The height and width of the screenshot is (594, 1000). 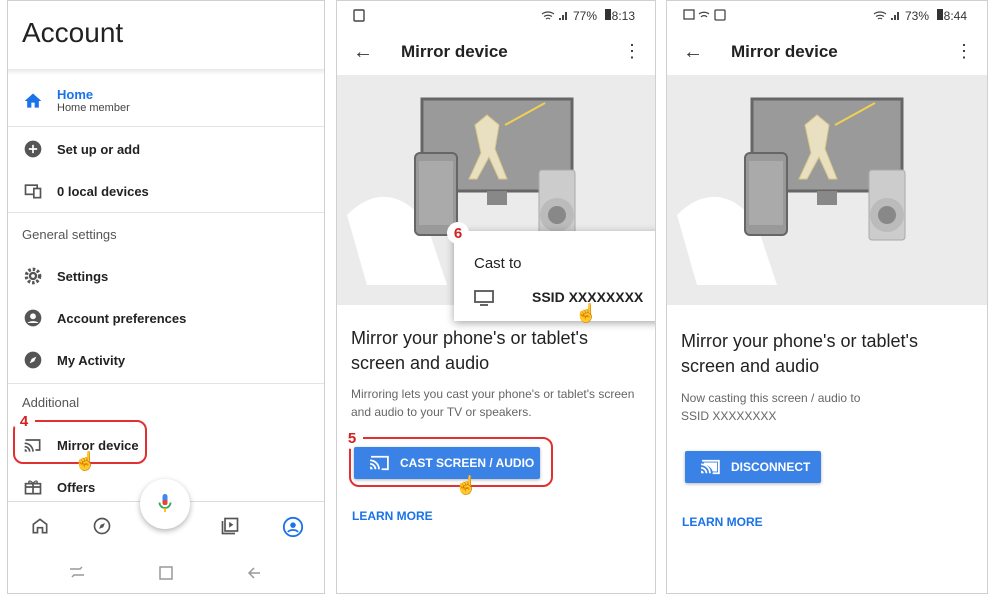 What do you see at coordinates (103, 191) in the screenshot?
I see `menu-label: 0 local devices` at bounding box center [103, 191].